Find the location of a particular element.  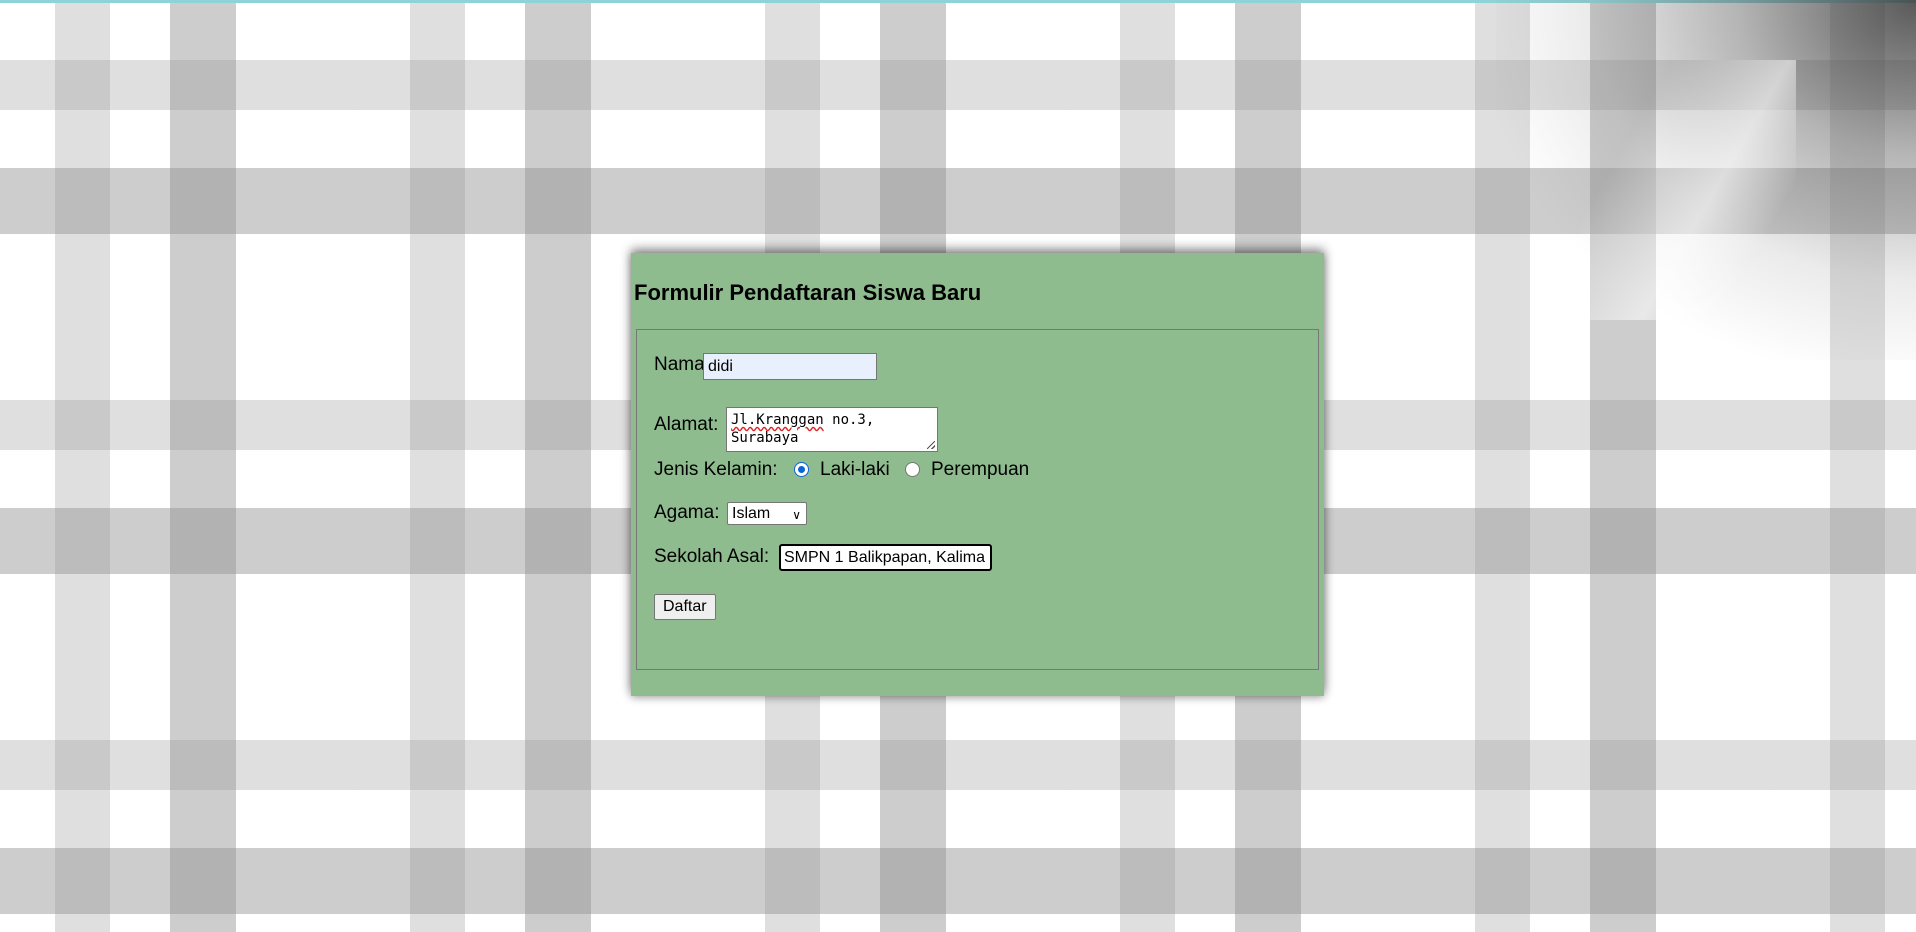

chevron-down-icon: ∨ is located at coordinates (796, 515).